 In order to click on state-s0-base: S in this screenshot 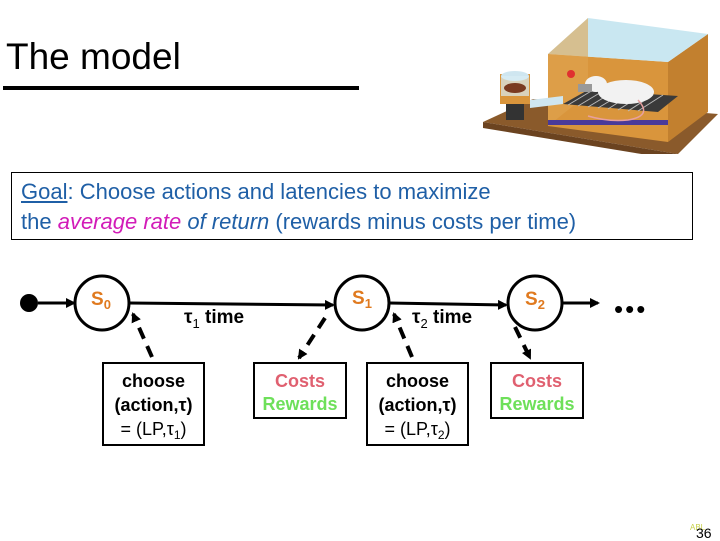, I will do `click(97, 299)`.